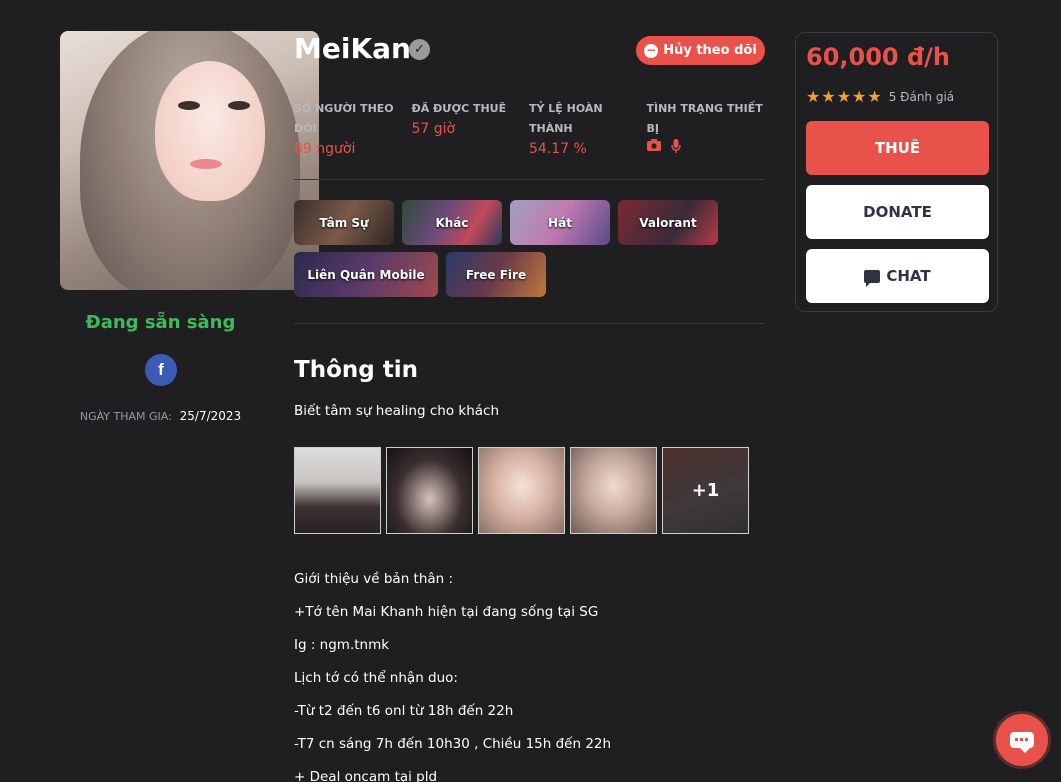 The image size is (1061, 782). I want to click on donate-label: DONATE, so click(897, 212).